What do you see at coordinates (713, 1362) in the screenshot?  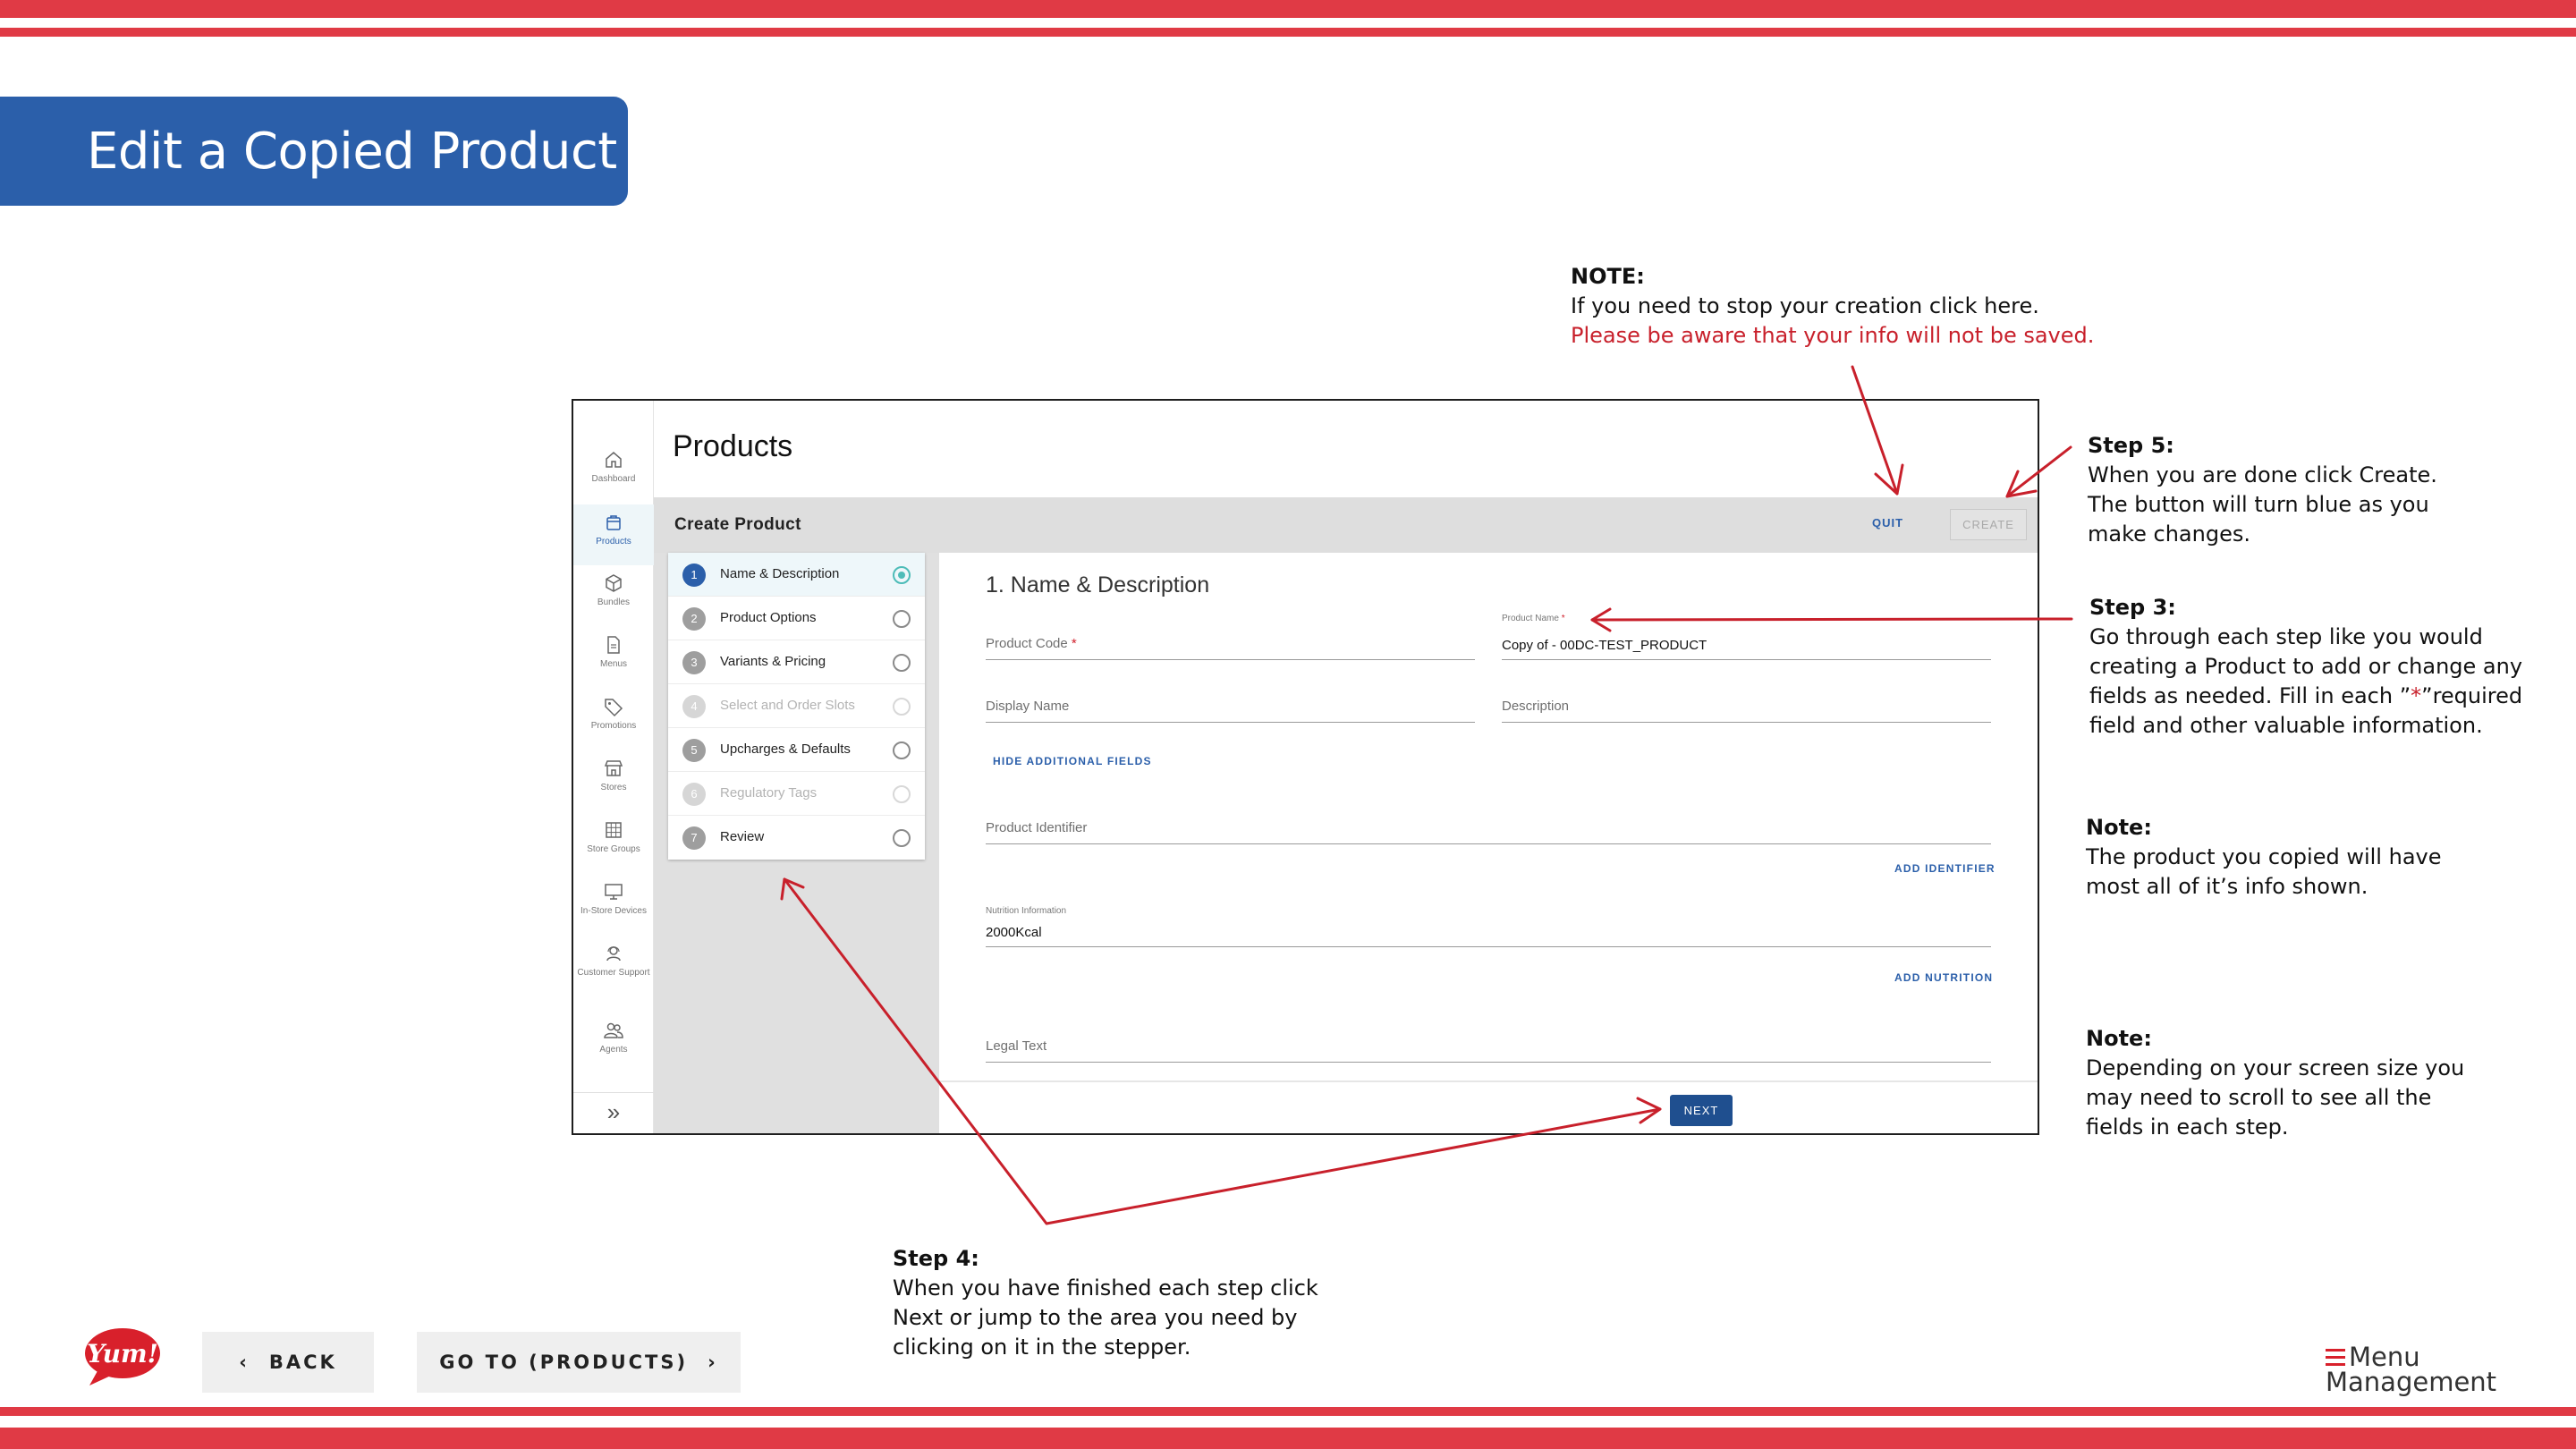 I see `chevron-right-icon: ›` at bounding box center [713, 1362].